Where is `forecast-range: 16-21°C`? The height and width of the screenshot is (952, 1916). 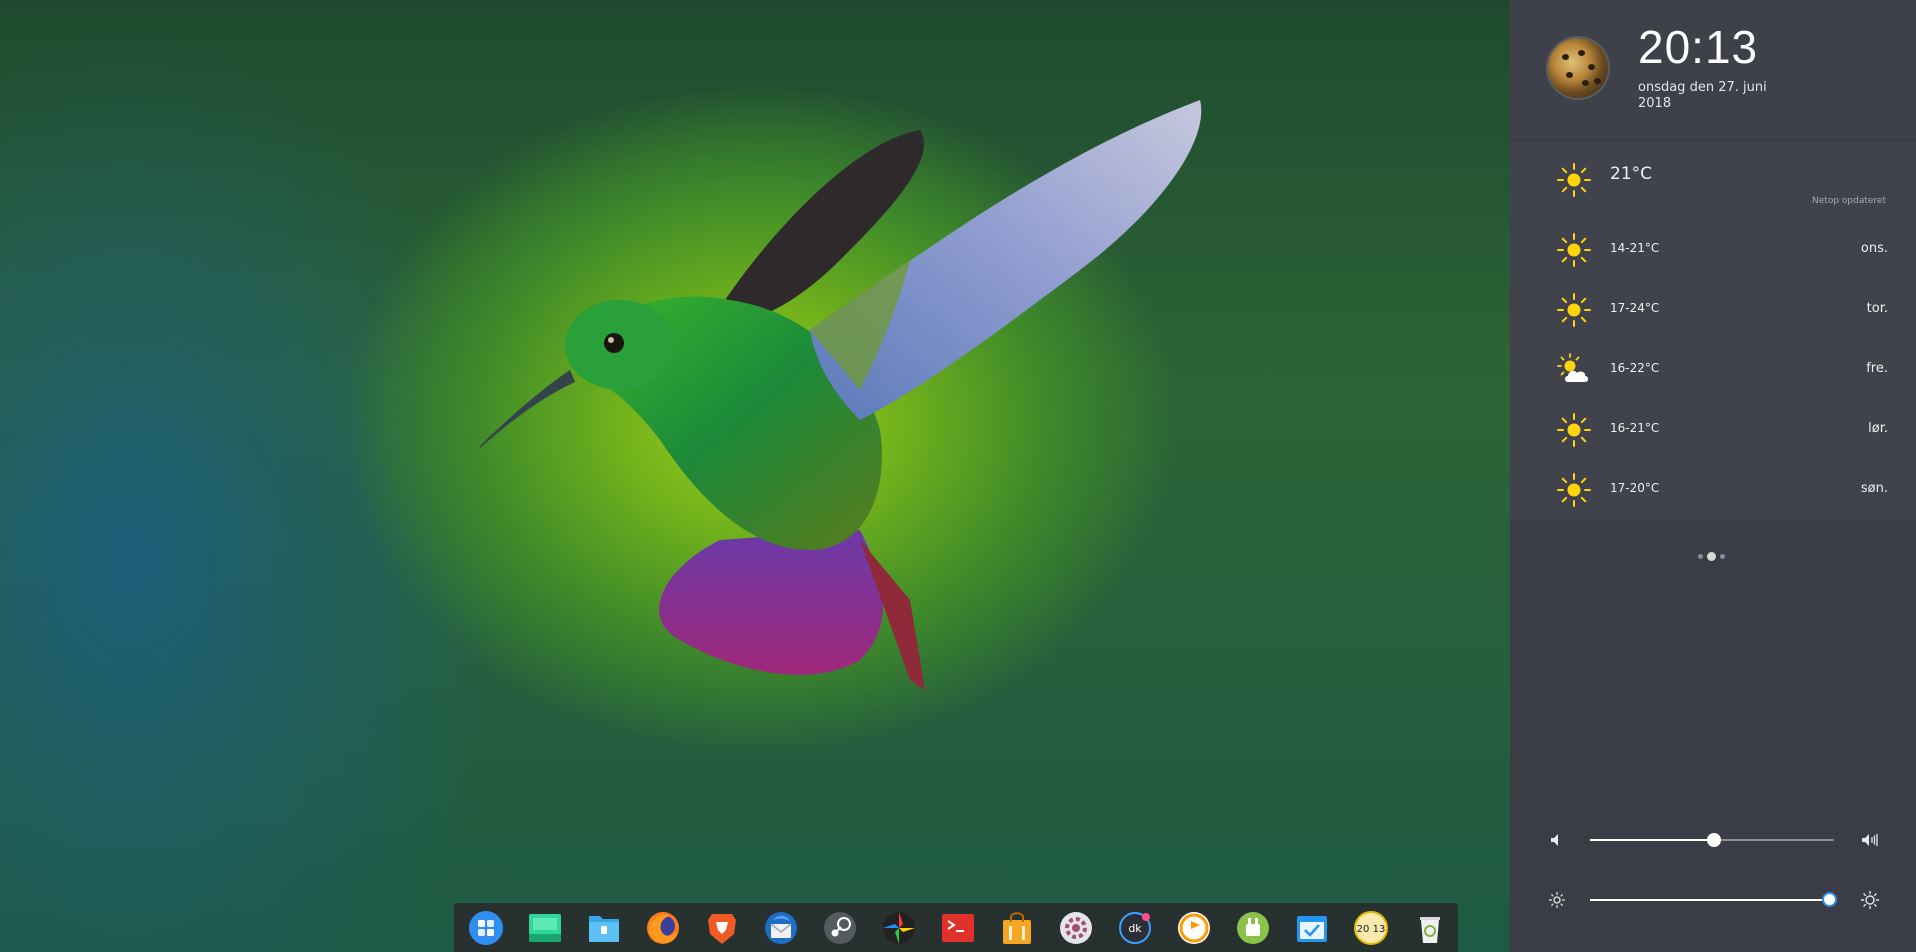
forecast-range: 16-21°C is located at coordinates (1635, 428).